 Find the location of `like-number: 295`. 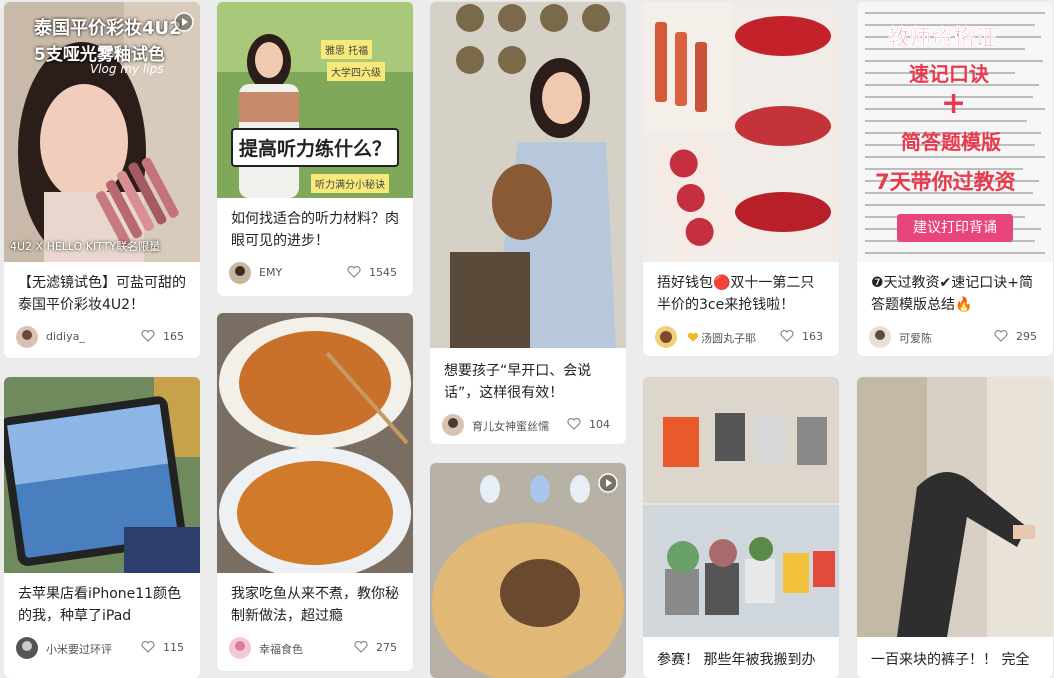

like-number: 295 is located at coordinates (1026, 336).